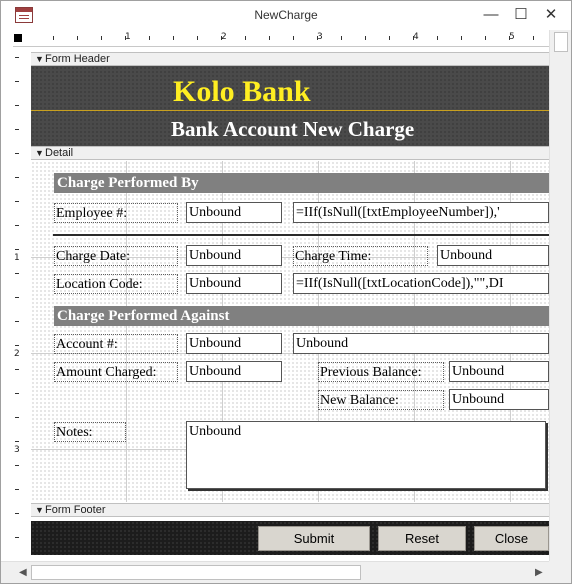  I want to click on vertical-scrollbar, so click(560, 295).